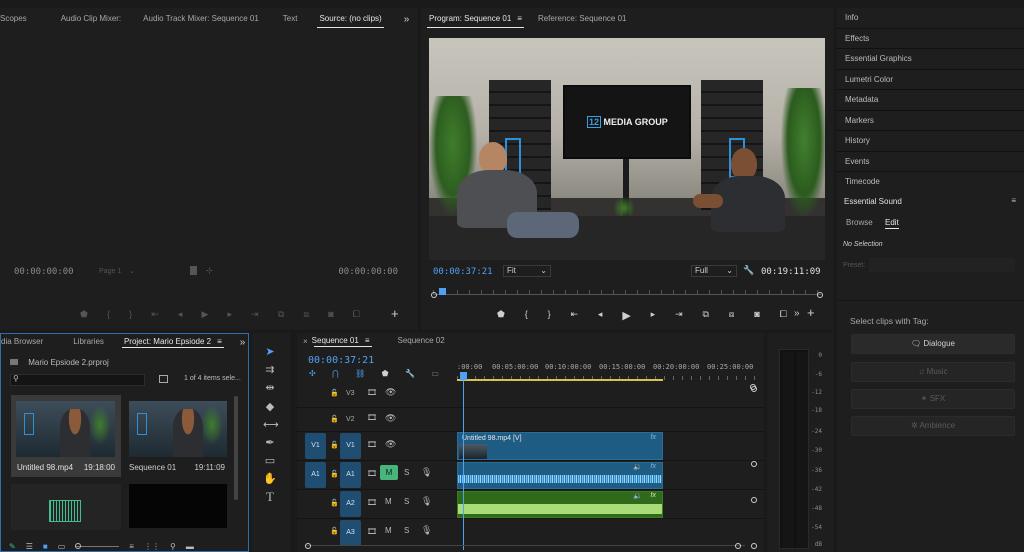 This screenshot has width=1024, height=552. I want to click on panel-metadata: Metadata, so click(930, 100).